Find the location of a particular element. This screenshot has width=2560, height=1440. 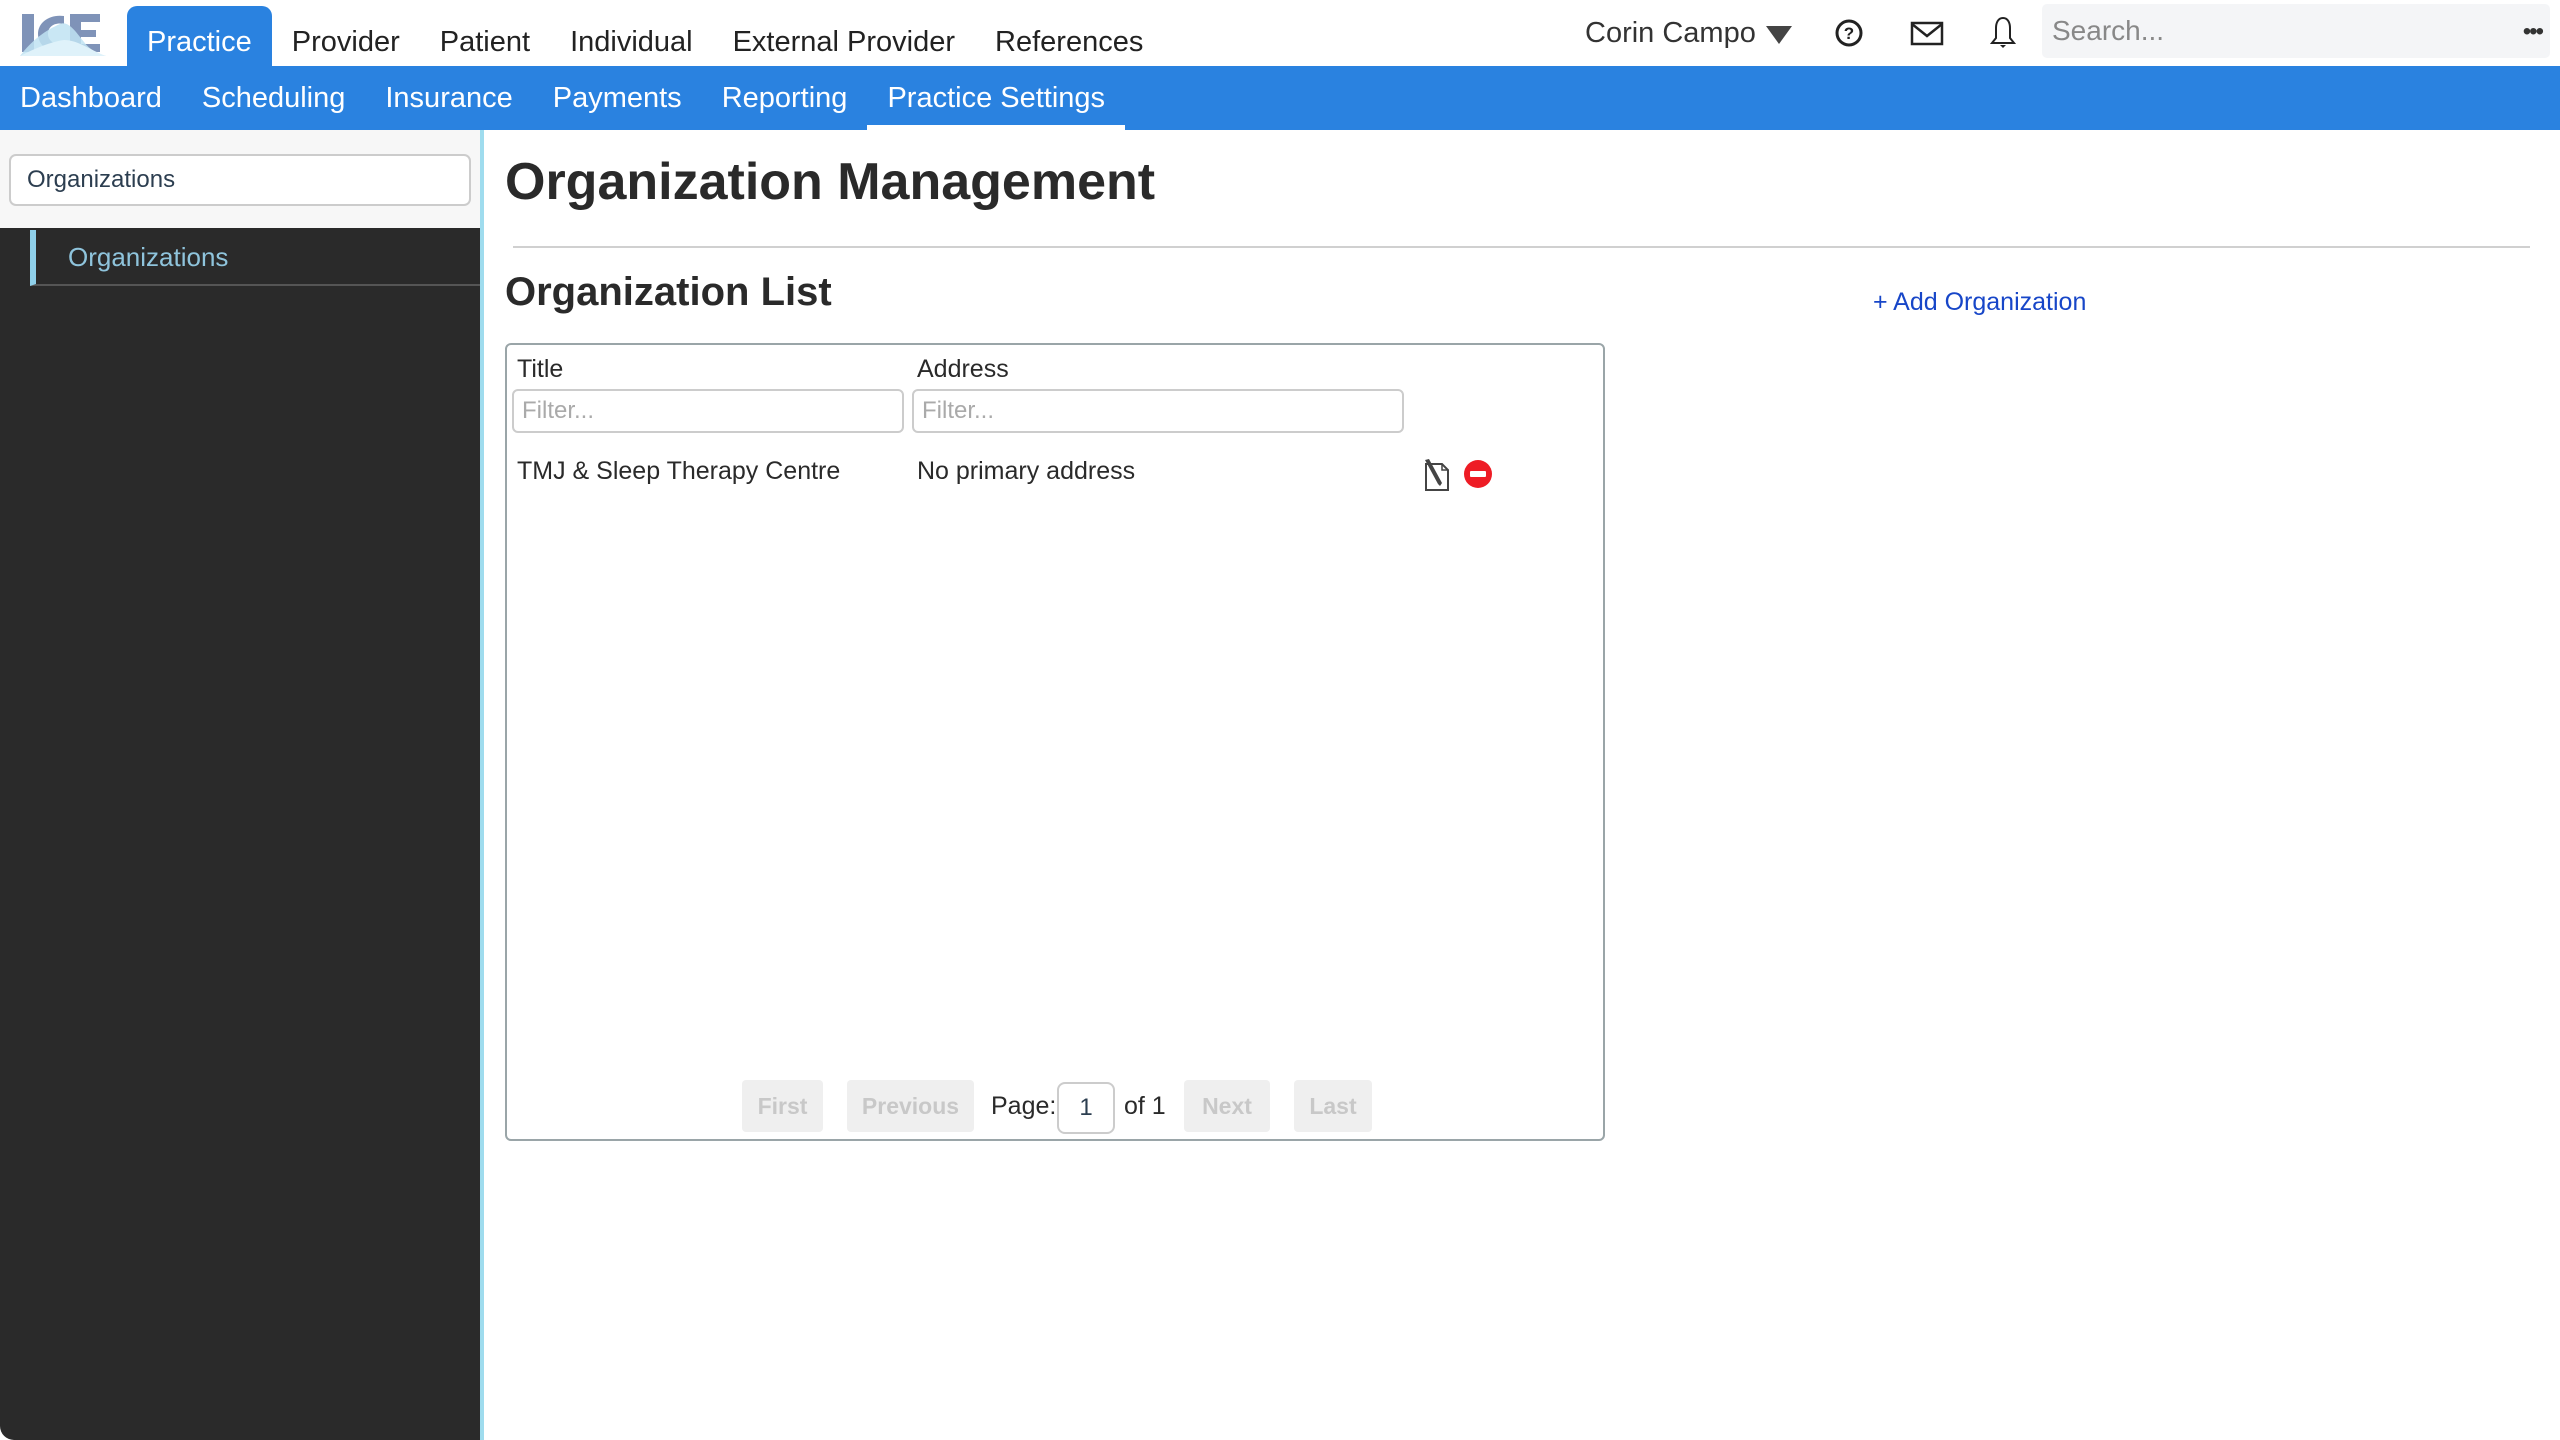

first-page-button: First is located at coordinates (782, 1106).